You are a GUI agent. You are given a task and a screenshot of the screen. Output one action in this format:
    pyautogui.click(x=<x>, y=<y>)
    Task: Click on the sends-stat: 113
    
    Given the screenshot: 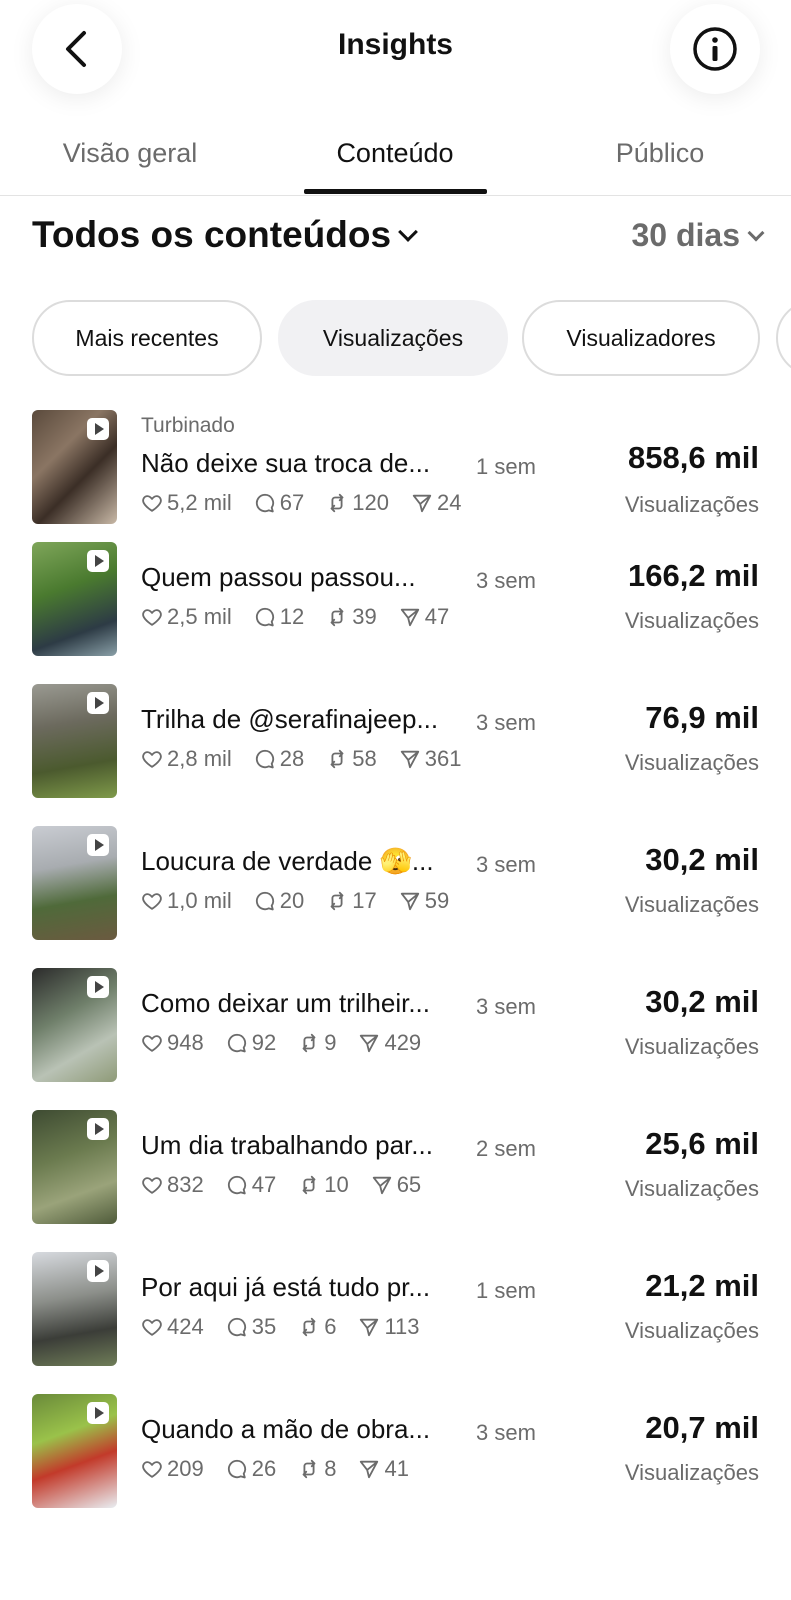 What is the action you would take?
    pyautogui.click(x=389, y=1327)
    